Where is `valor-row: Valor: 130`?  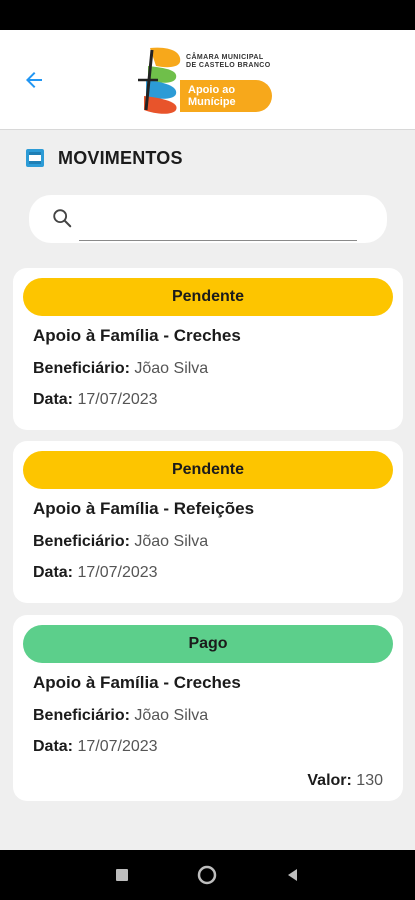 valor-row: Valor: 130 is located at coordinates (345, 781).